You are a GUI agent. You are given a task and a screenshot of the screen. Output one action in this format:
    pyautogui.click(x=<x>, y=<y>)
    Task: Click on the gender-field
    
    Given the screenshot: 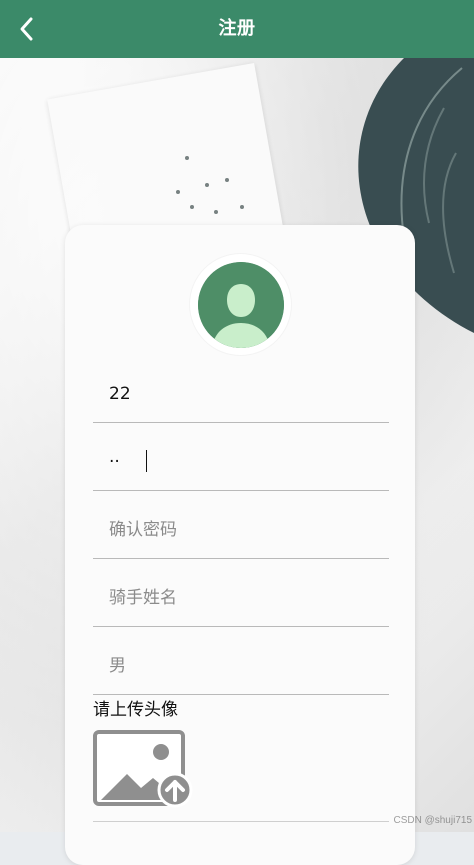 What is the action you would take?
    pyautogui.click(x=241, y=666)
    